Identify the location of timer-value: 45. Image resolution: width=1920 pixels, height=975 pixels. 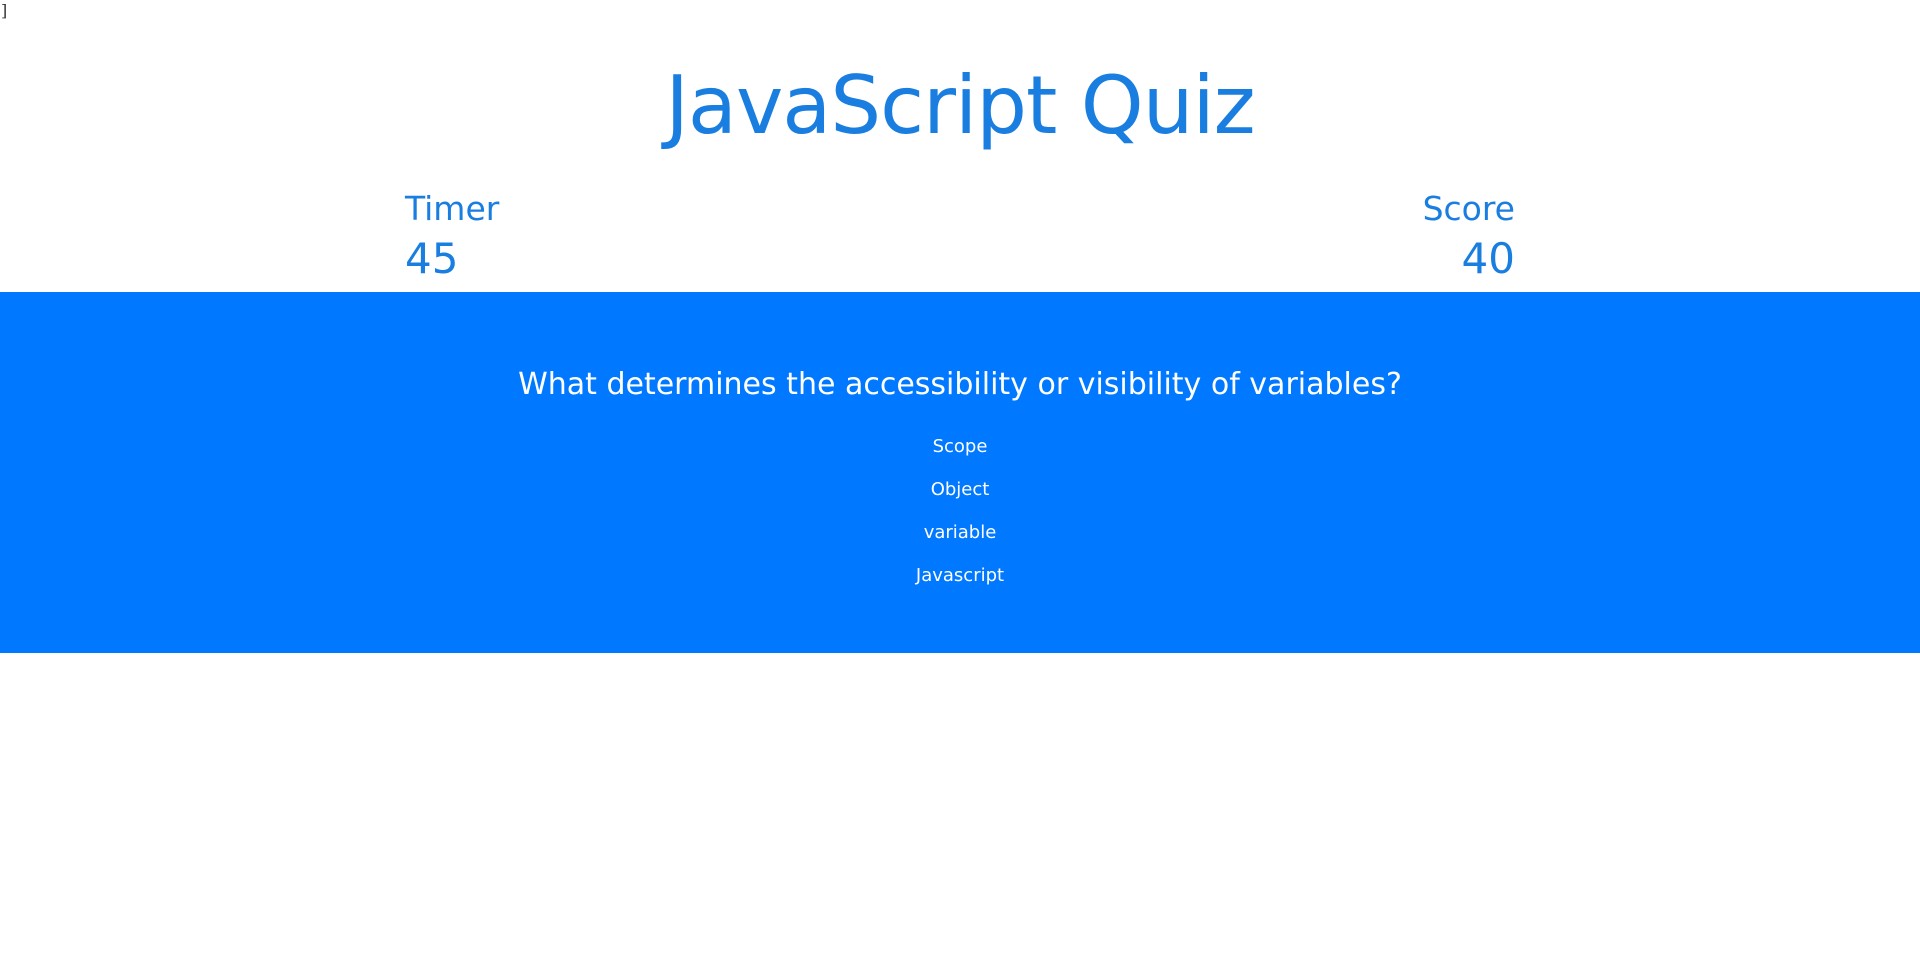
(432, 258).